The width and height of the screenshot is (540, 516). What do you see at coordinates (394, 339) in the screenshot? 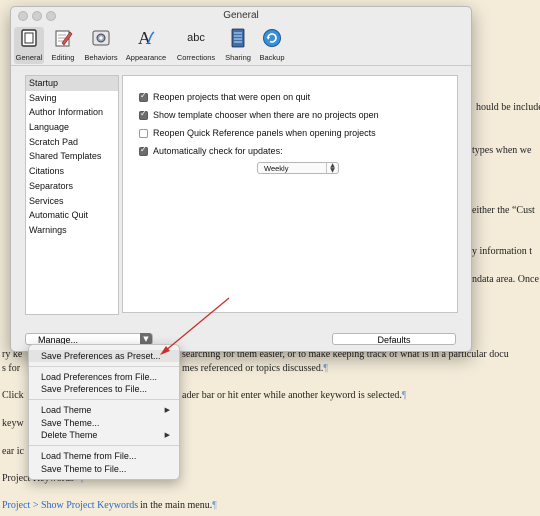
I see `defaults-button: Defaults` at bounding box center [394, 339].